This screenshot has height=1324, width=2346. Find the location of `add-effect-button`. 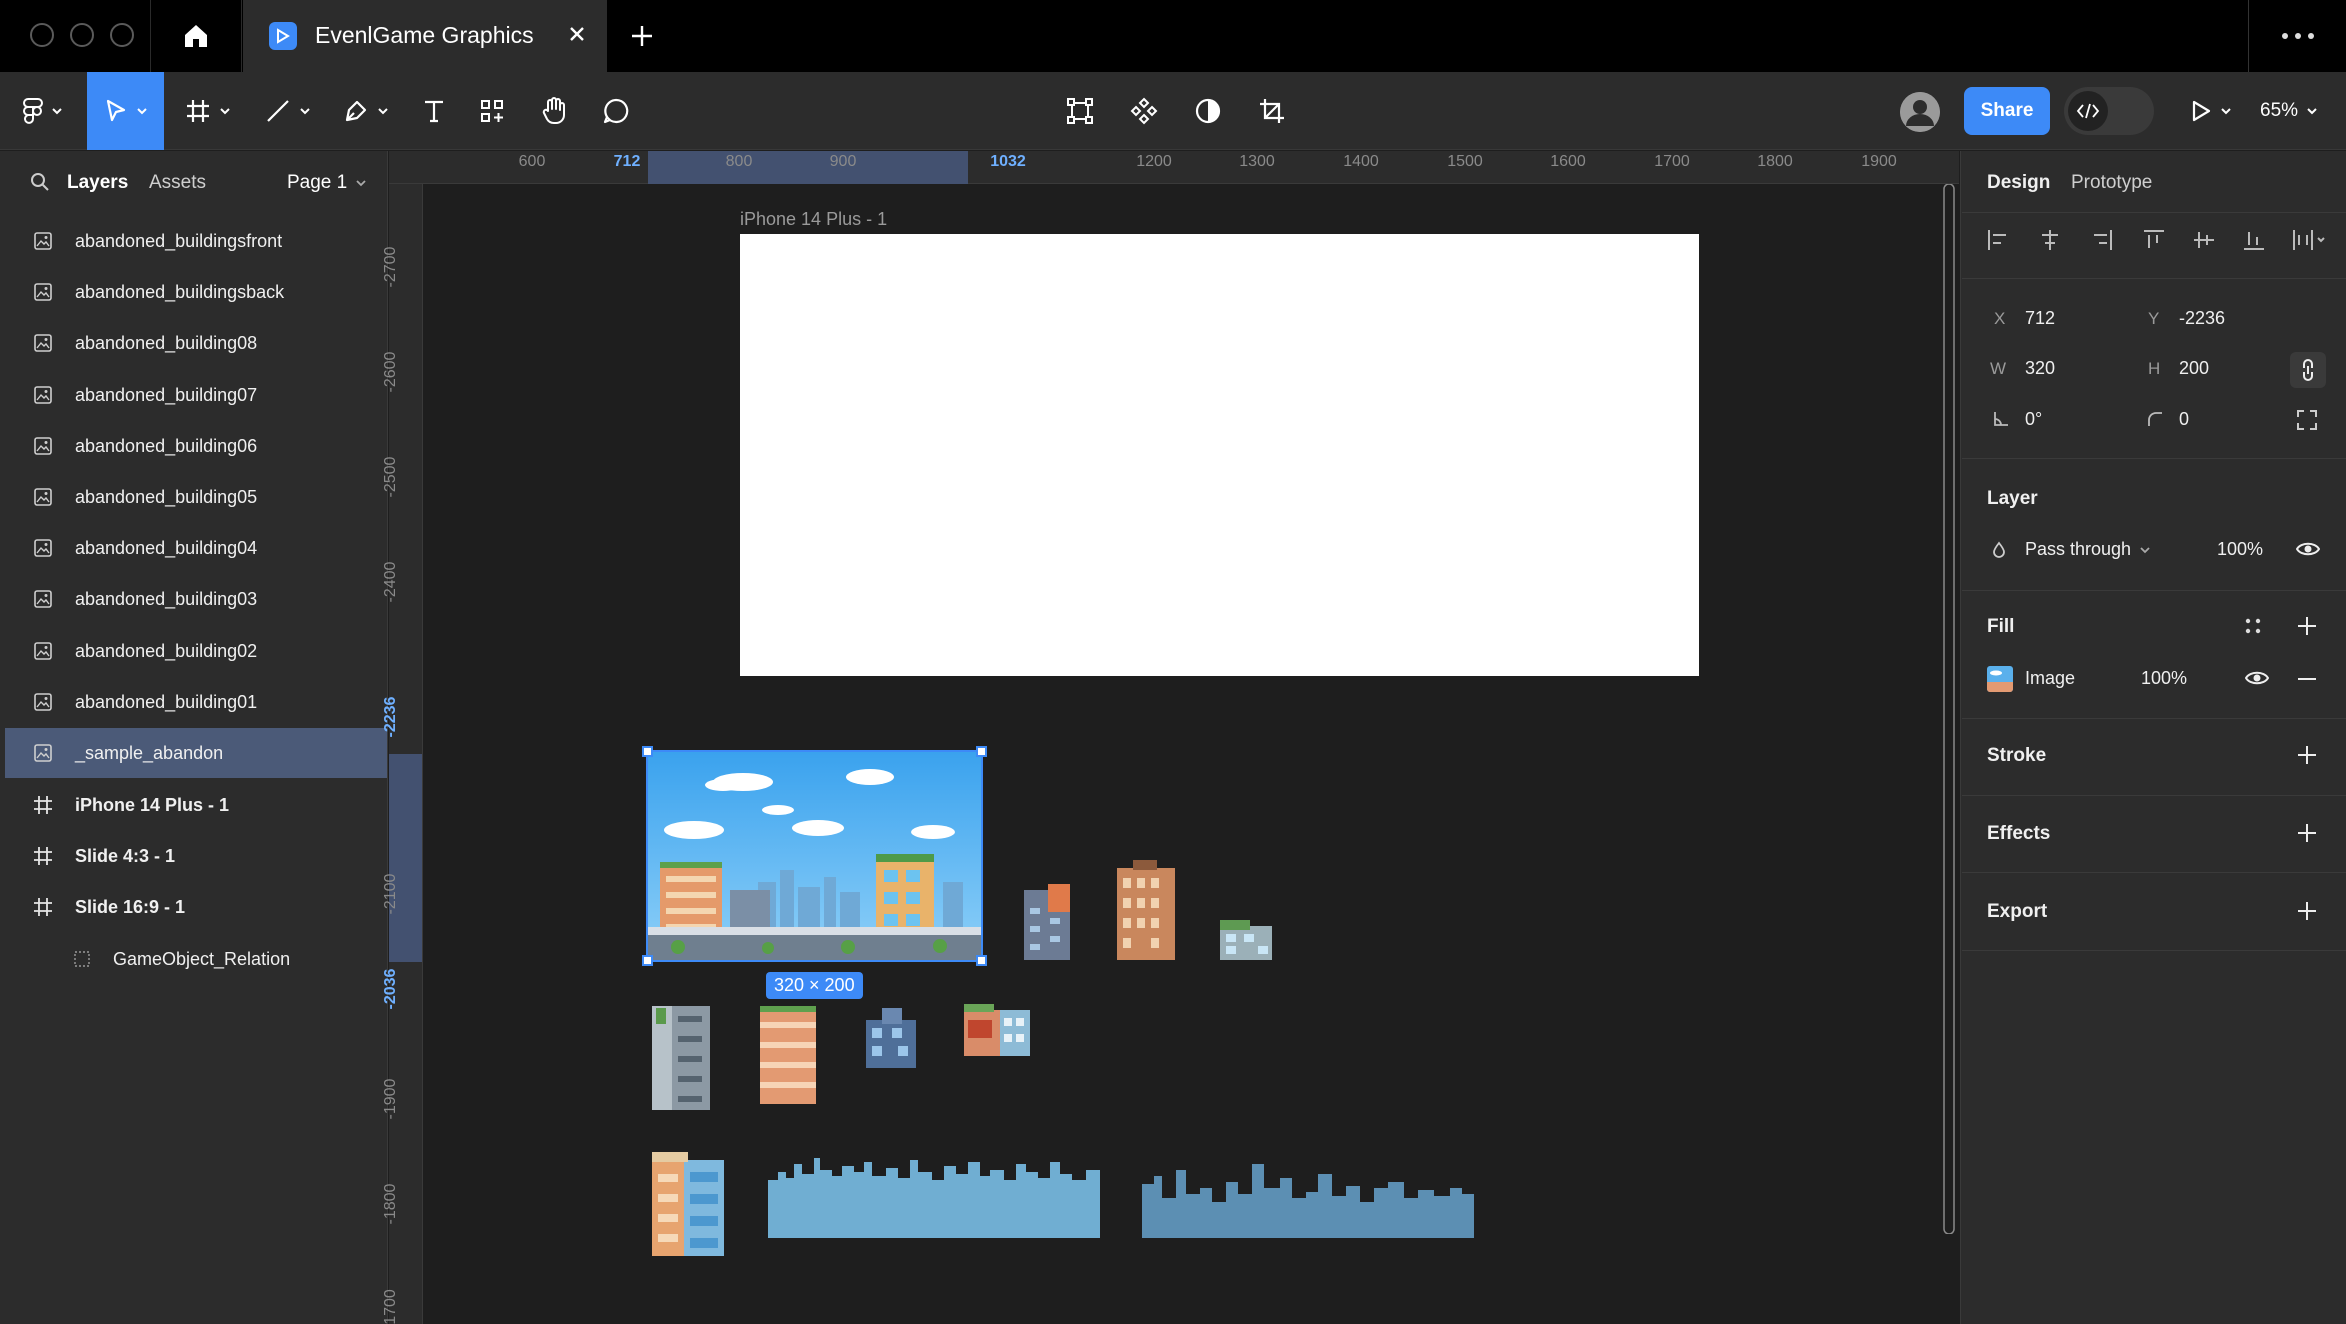

add-effect-button is located at coordinates (2307, 833).